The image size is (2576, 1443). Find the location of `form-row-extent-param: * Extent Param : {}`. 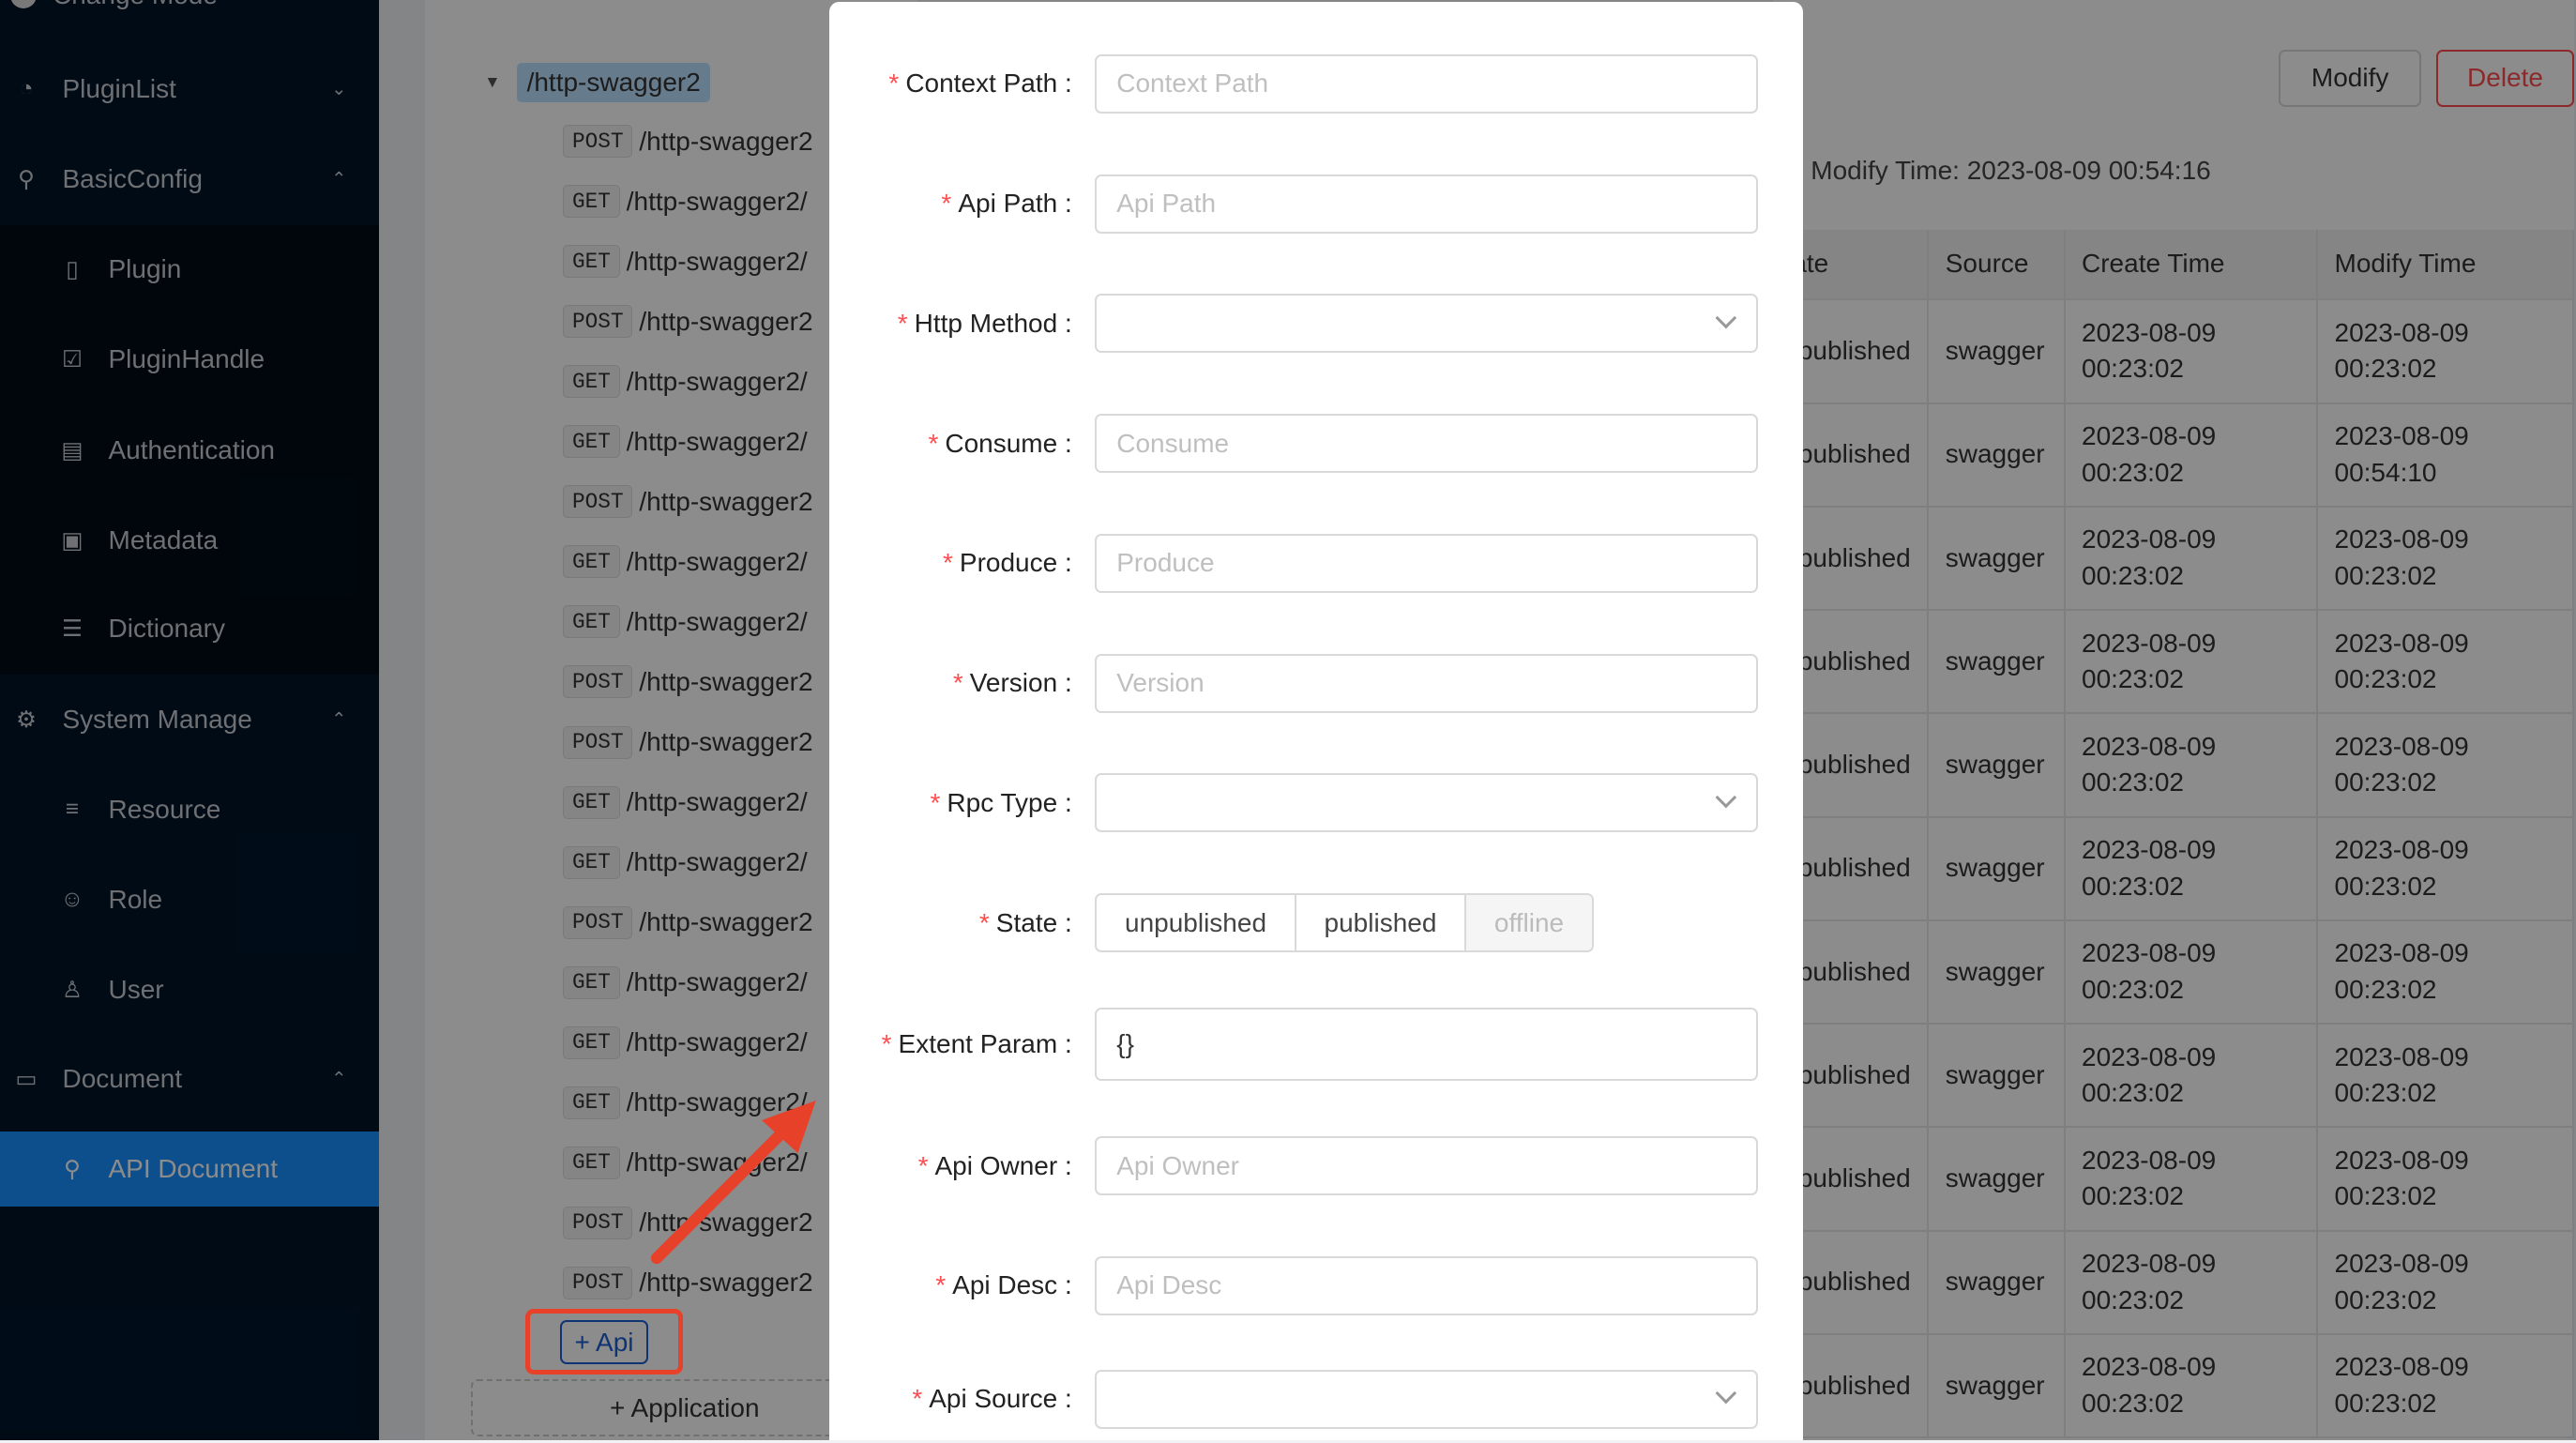

form-row-extent-param: * Extent Param : {} is located at coordinates (1316, 1044).